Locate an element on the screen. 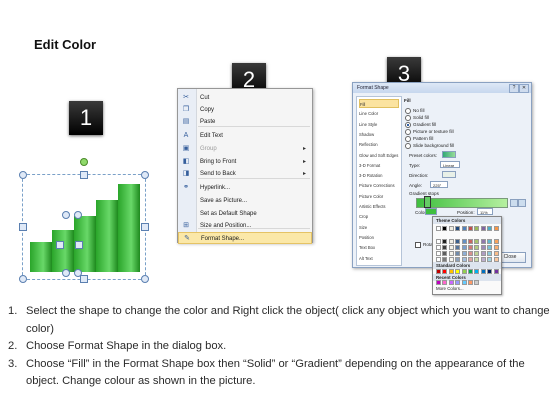  category-item: Size is located at coordinates (379, 227).